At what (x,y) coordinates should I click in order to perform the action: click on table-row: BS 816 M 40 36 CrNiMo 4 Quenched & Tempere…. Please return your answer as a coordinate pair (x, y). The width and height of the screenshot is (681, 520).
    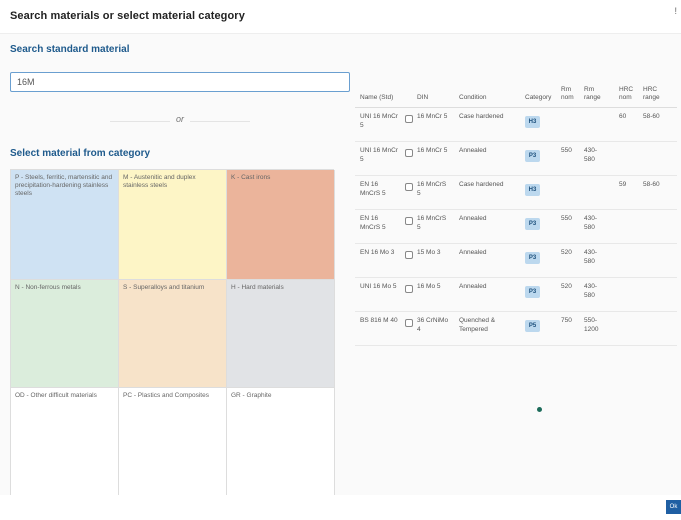
    Looking at the image, I should click on (516, 329).